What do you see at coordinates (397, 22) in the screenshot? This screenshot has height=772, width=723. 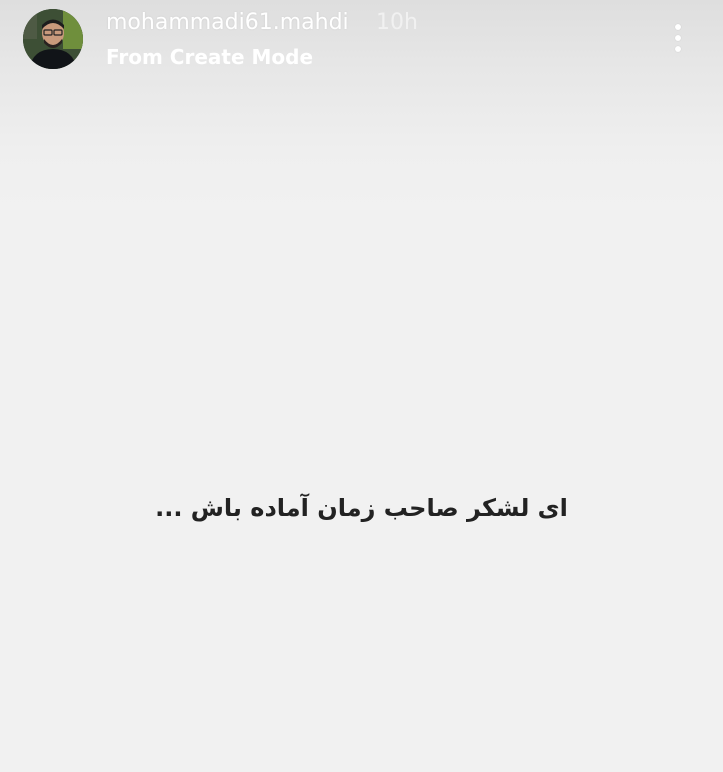 I see `story-timestamp: 10h` at bounding box center [397, 22].